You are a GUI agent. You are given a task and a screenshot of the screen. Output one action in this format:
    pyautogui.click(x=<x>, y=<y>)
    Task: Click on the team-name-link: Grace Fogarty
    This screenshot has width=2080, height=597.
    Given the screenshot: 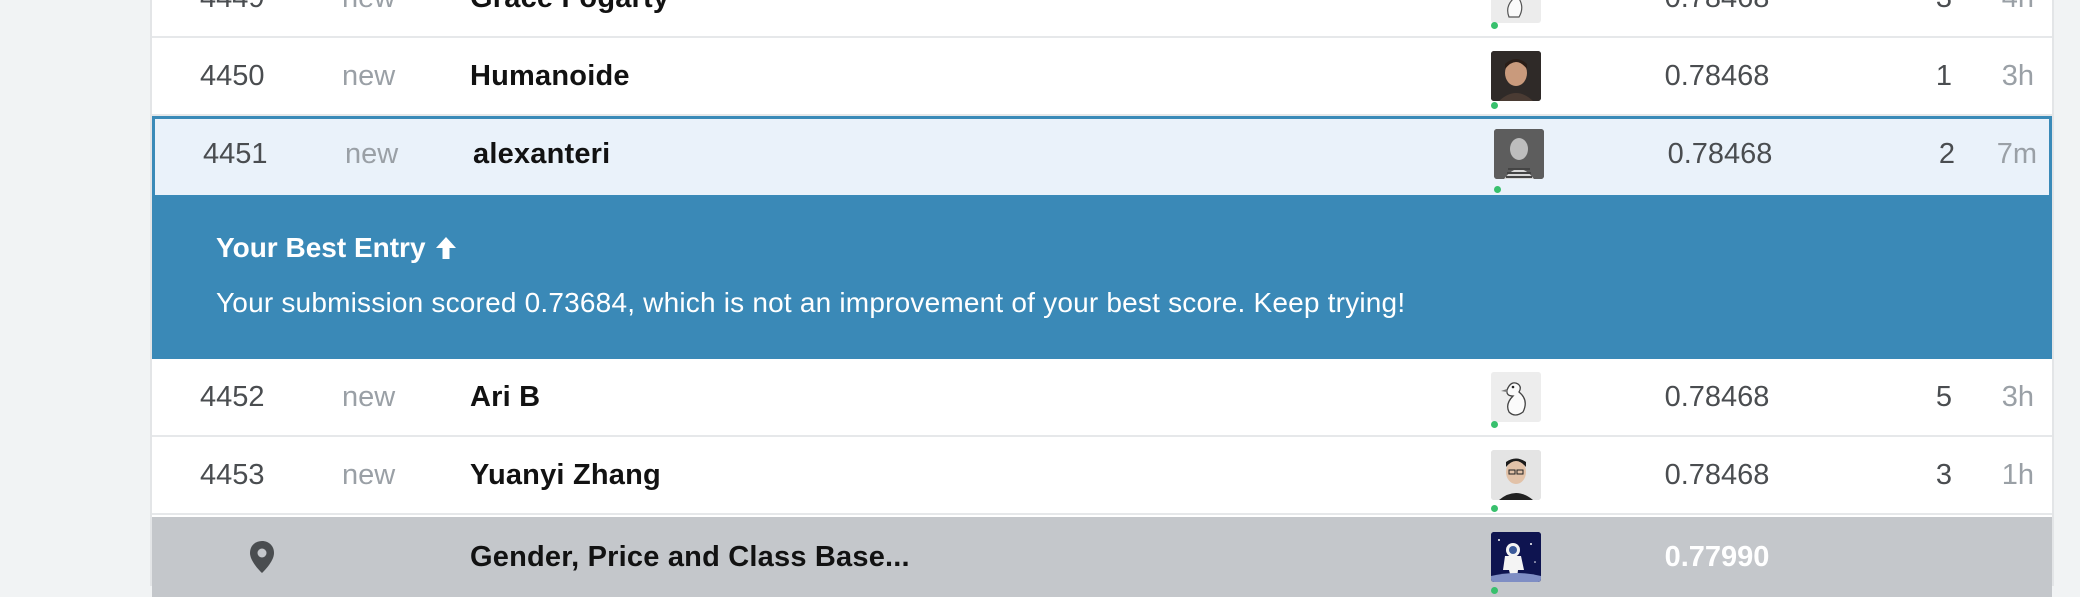 What is the action you would take?
    pyautogui.click(x=920, y=18)
    